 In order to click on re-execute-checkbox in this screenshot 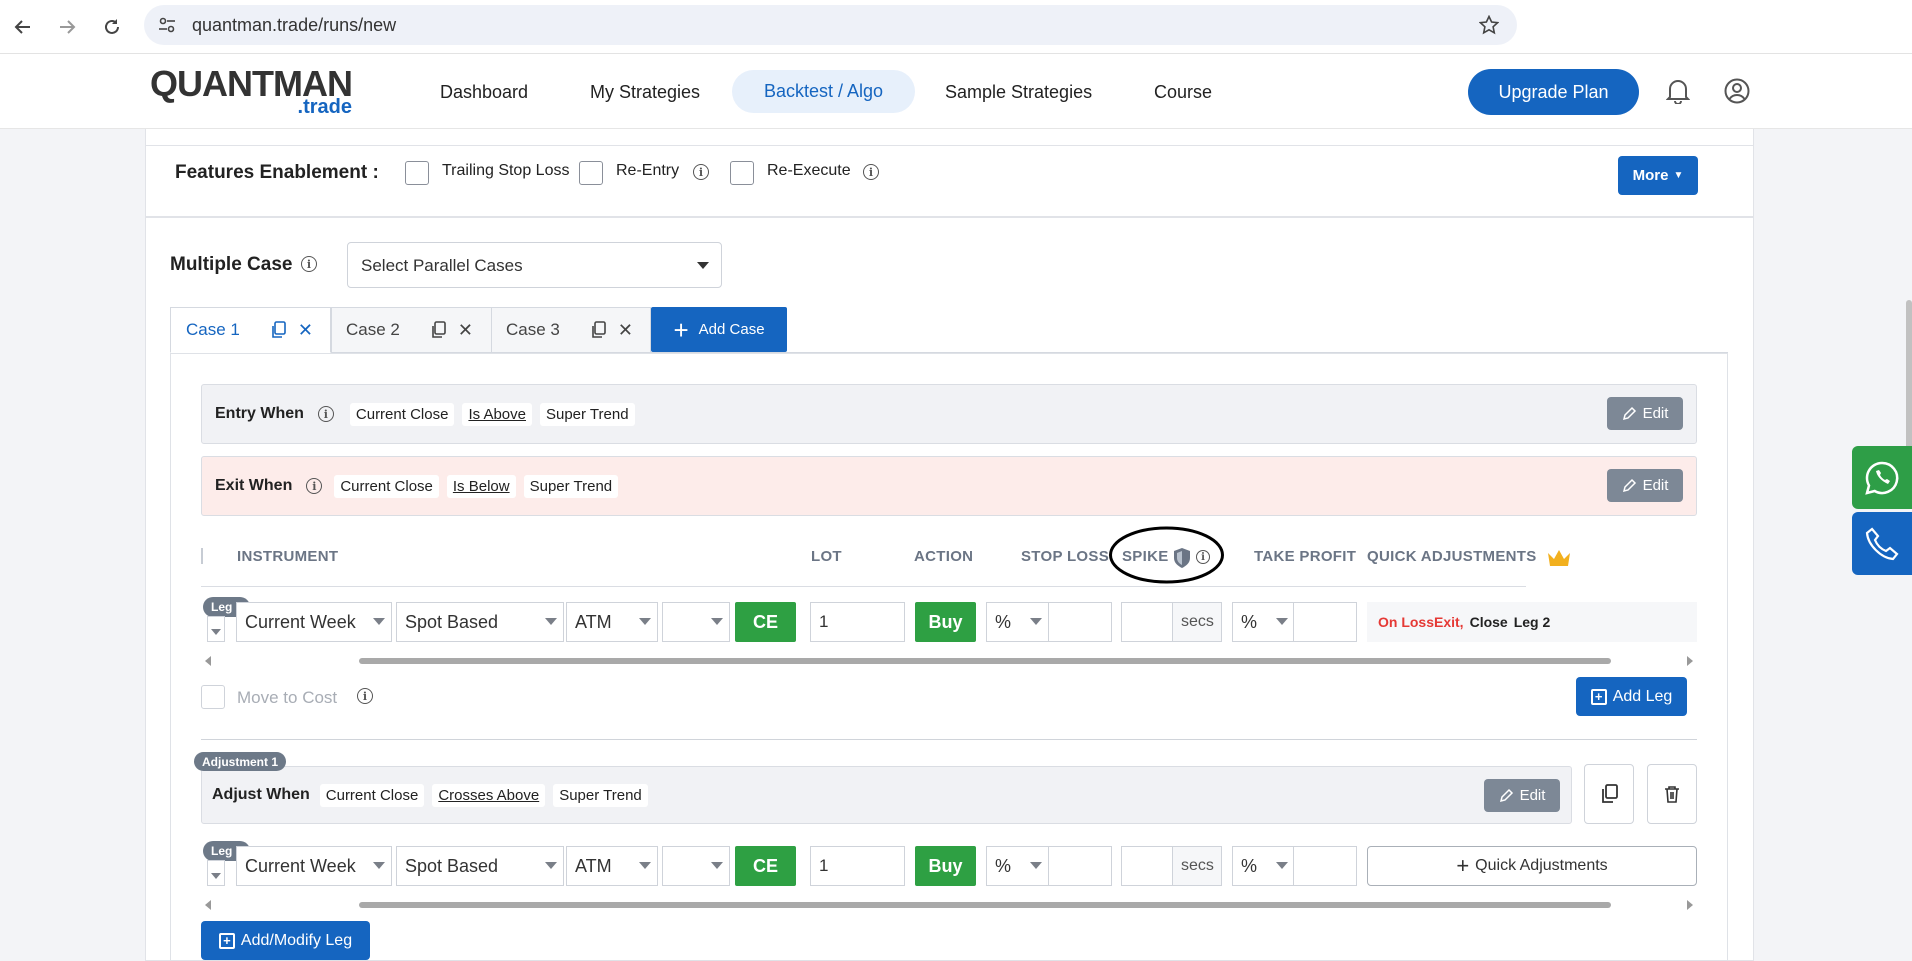, I will do `click(742, 173)`.